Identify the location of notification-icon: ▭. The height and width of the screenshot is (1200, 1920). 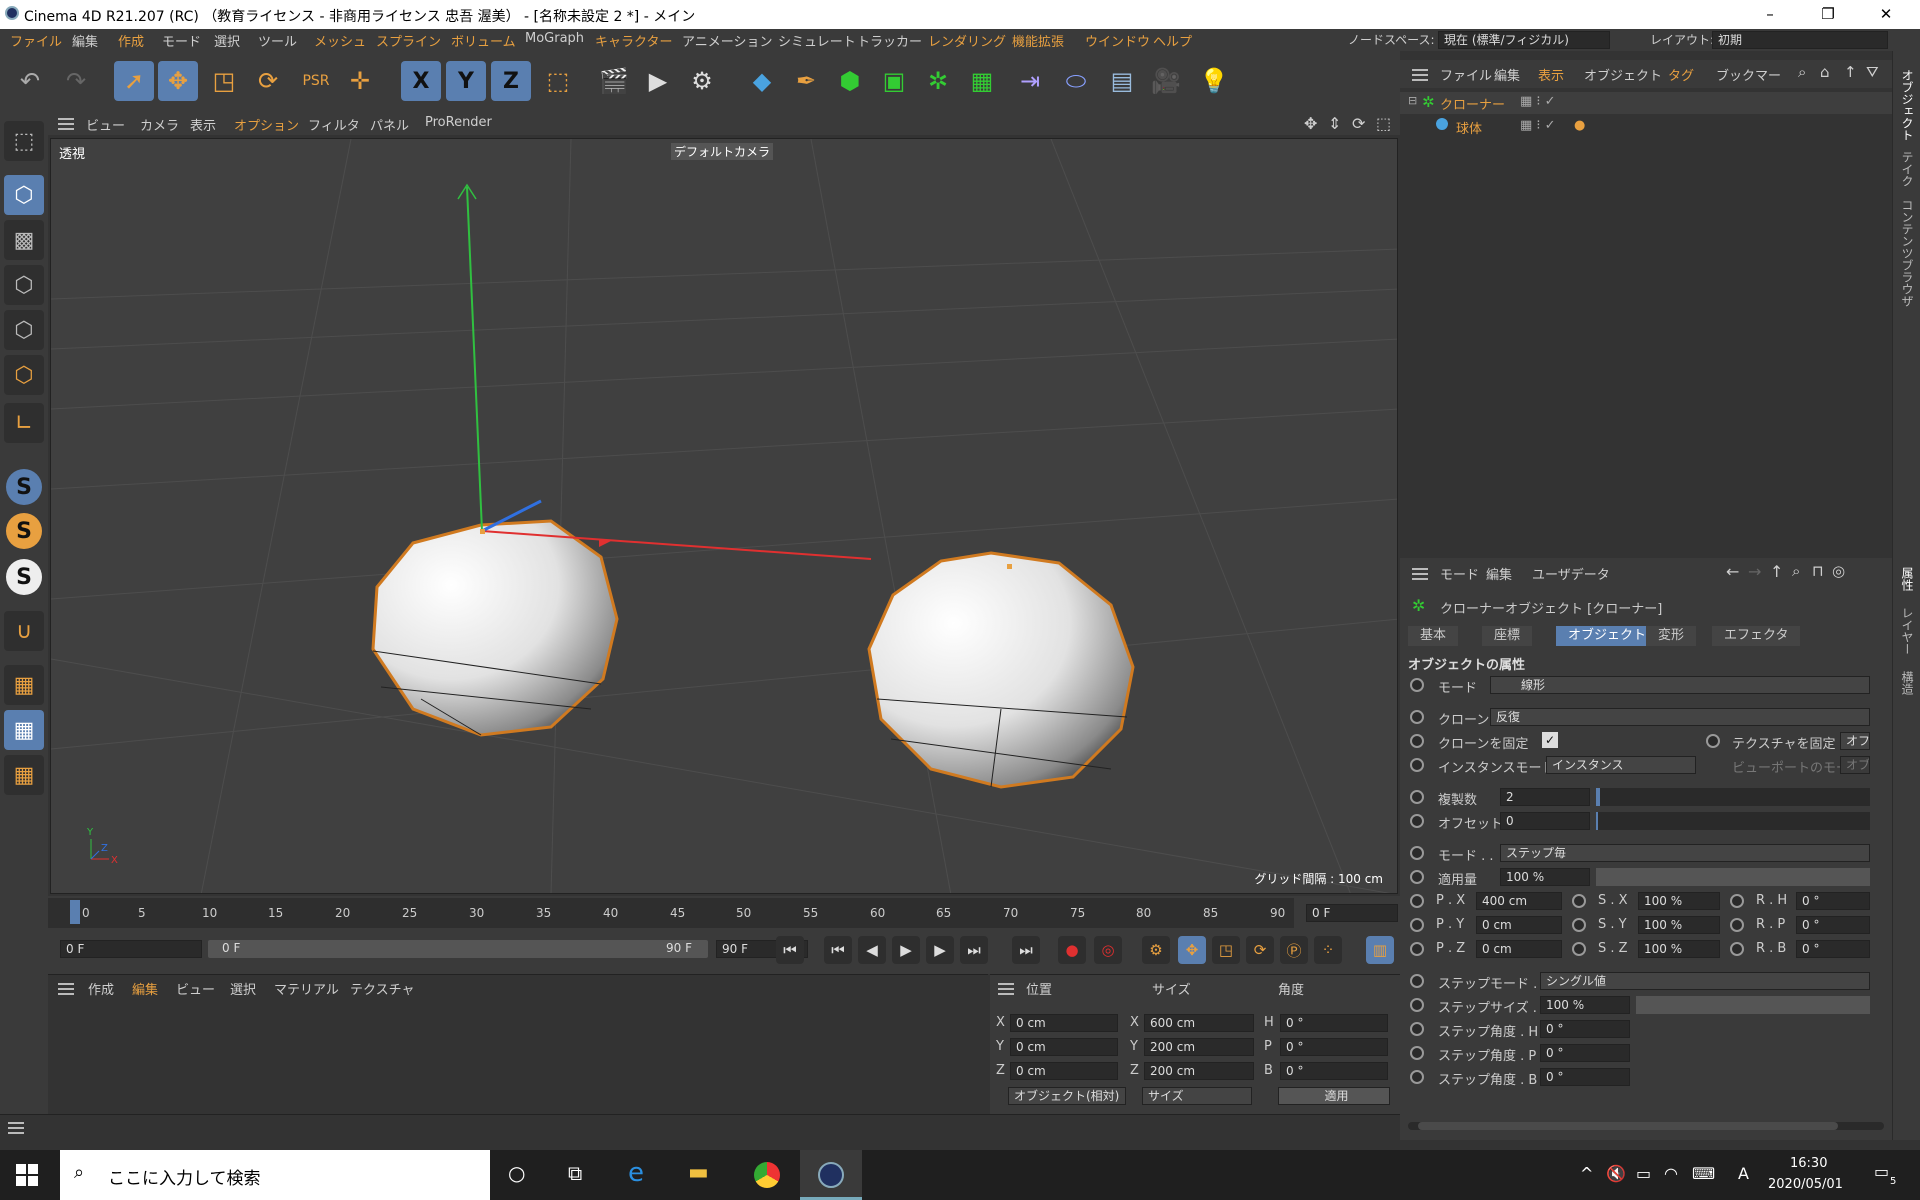
(1881, 1171).